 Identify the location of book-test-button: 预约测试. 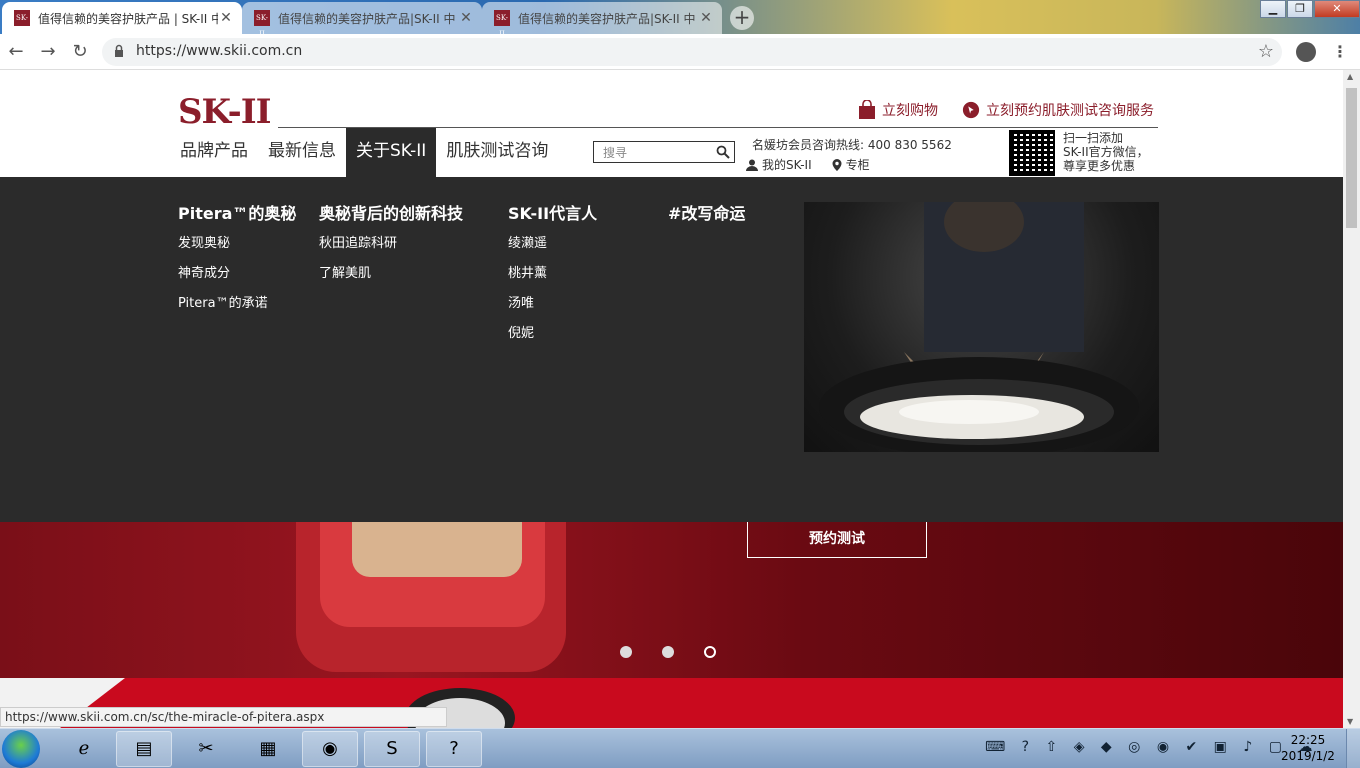
(837, 540).